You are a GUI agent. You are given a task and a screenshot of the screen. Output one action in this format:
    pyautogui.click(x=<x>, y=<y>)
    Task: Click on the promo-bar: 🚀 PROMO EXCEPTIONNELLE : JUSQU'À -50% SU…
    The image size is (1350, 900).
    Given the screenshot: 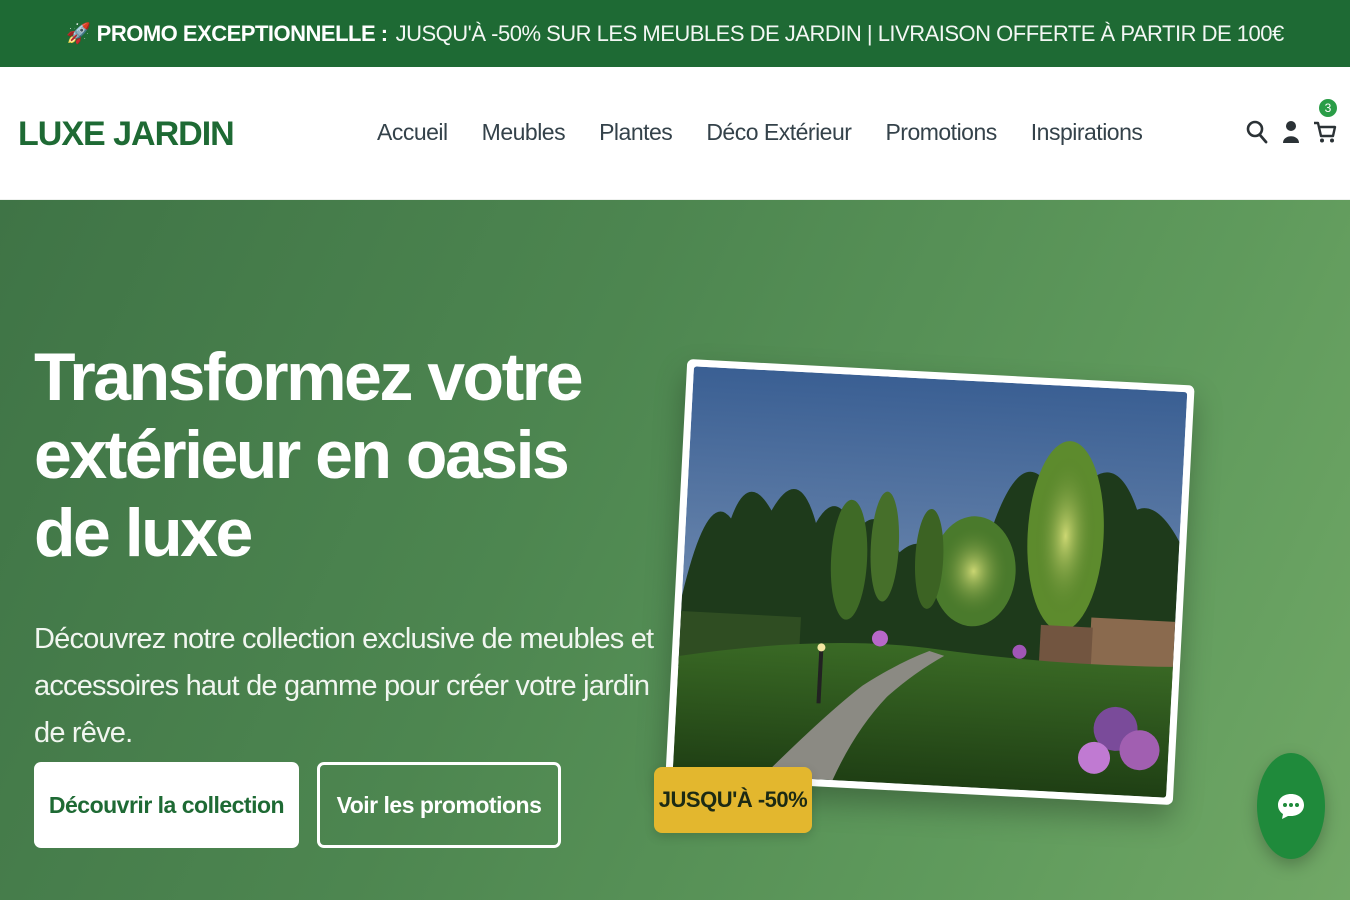 What is the action you would take?
    pyautogui.click(x=675, y=33)
    